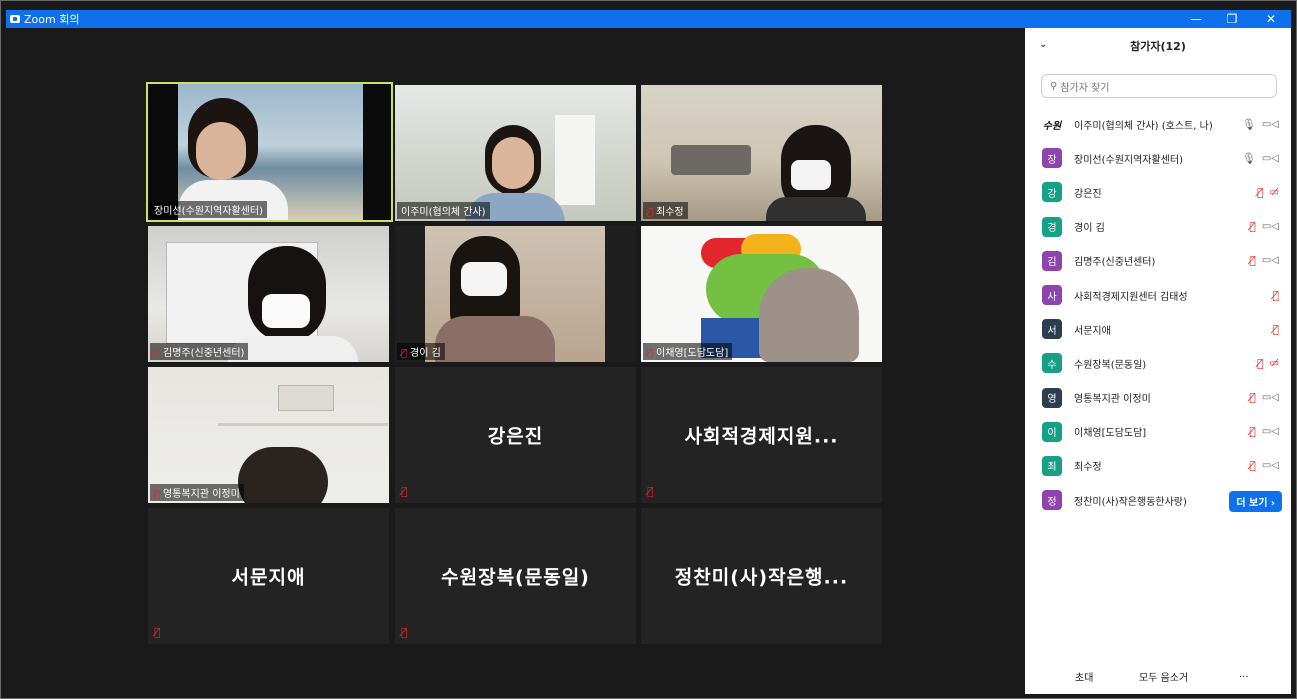 This screenshot has height=699, width=1297. Describe the element at coordinates (268, 294) in the screenshot. I see `video-tile: 🎙̸ 김명주(신중년센터)` at that location.